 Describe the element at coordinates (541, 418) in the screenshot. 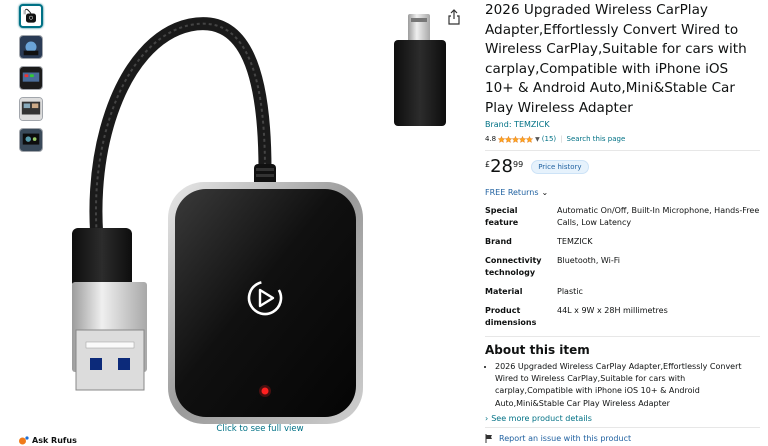

I see `see-more-label: See more product details` at that location.